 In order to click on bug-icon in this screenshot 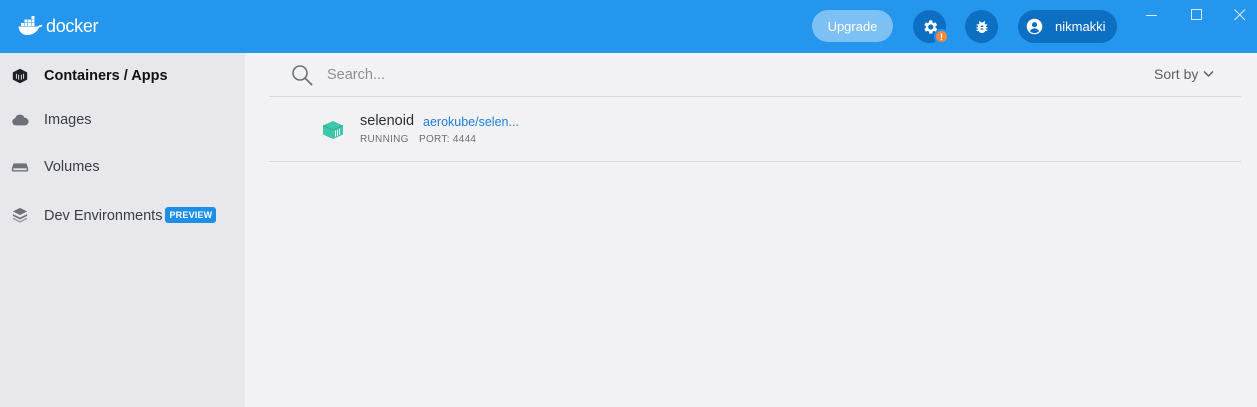, I will do `click(981, 26)`.